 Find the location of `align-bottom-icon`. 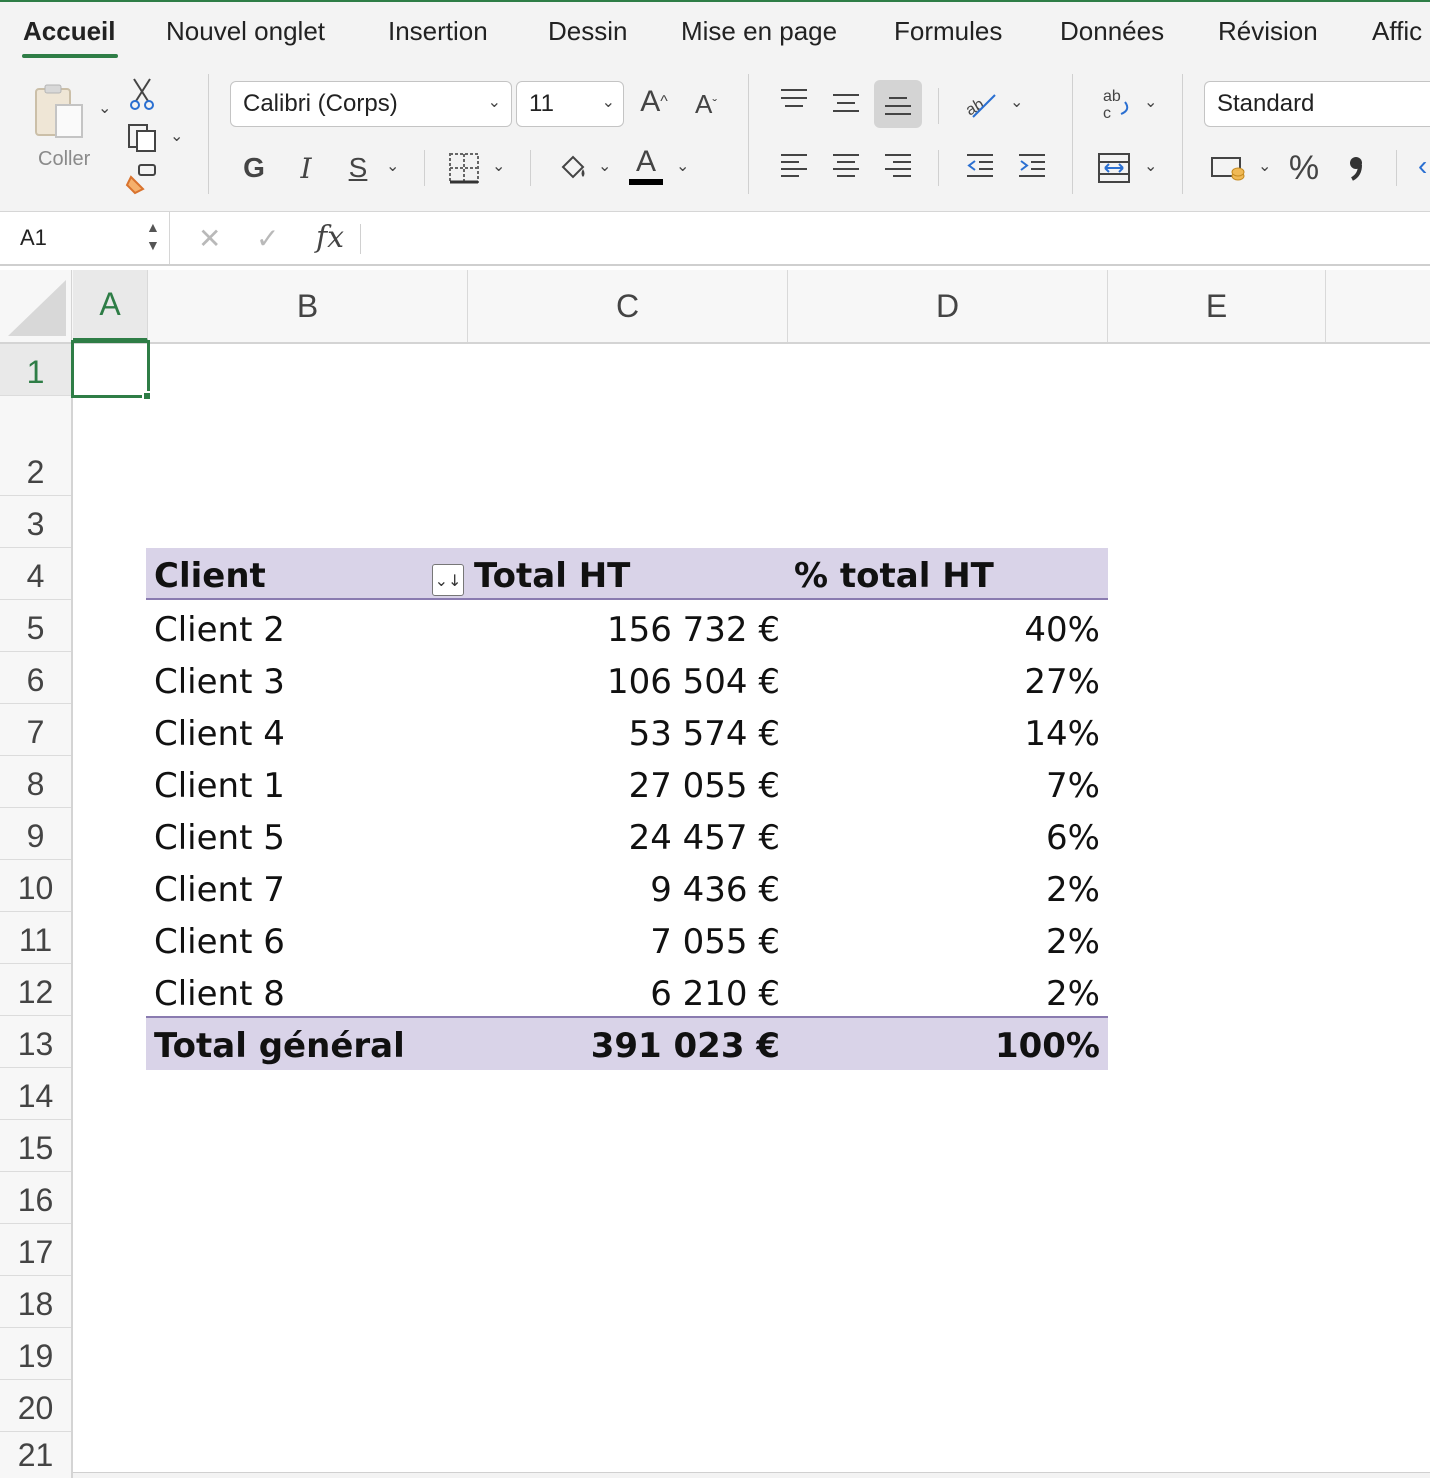

align-bottom-icon is located at coordinates (898, 104).